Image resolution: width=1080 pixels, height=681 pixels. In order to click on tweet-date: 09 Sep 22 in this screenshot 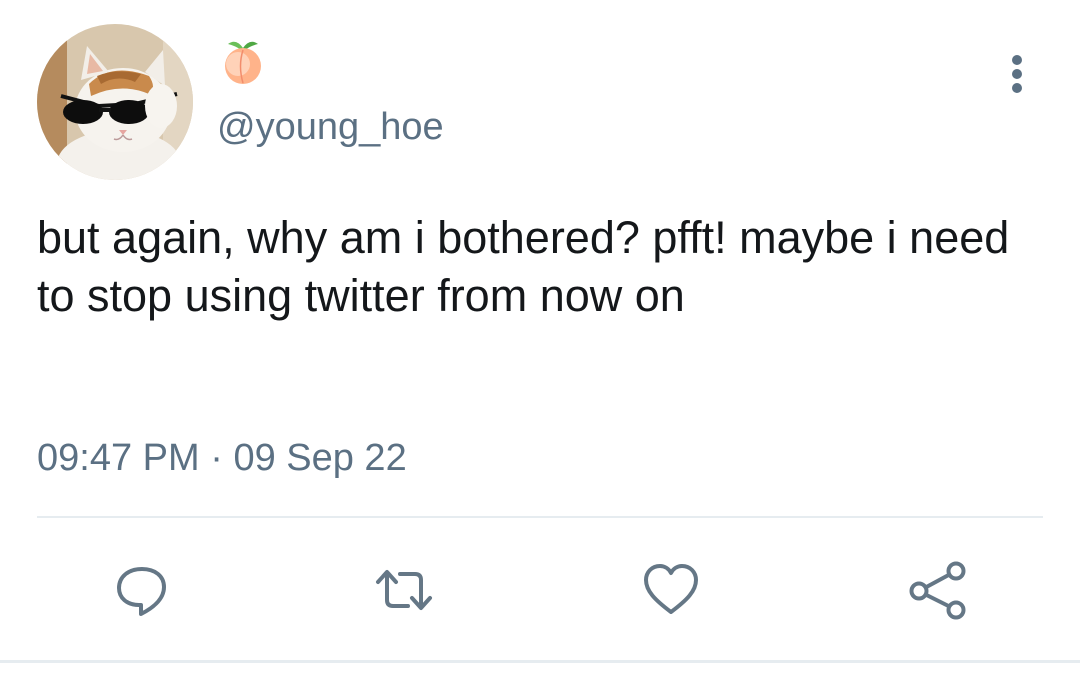, I will do `click(320, 458)`.